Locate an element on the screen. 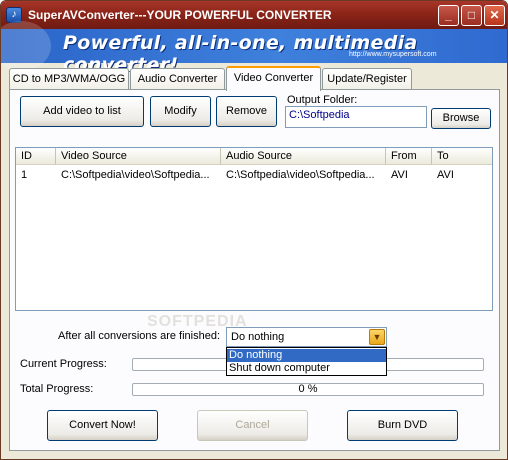 The image size is (508, 460). add-video-button: Add video to list is located at coordinates (82, 111).